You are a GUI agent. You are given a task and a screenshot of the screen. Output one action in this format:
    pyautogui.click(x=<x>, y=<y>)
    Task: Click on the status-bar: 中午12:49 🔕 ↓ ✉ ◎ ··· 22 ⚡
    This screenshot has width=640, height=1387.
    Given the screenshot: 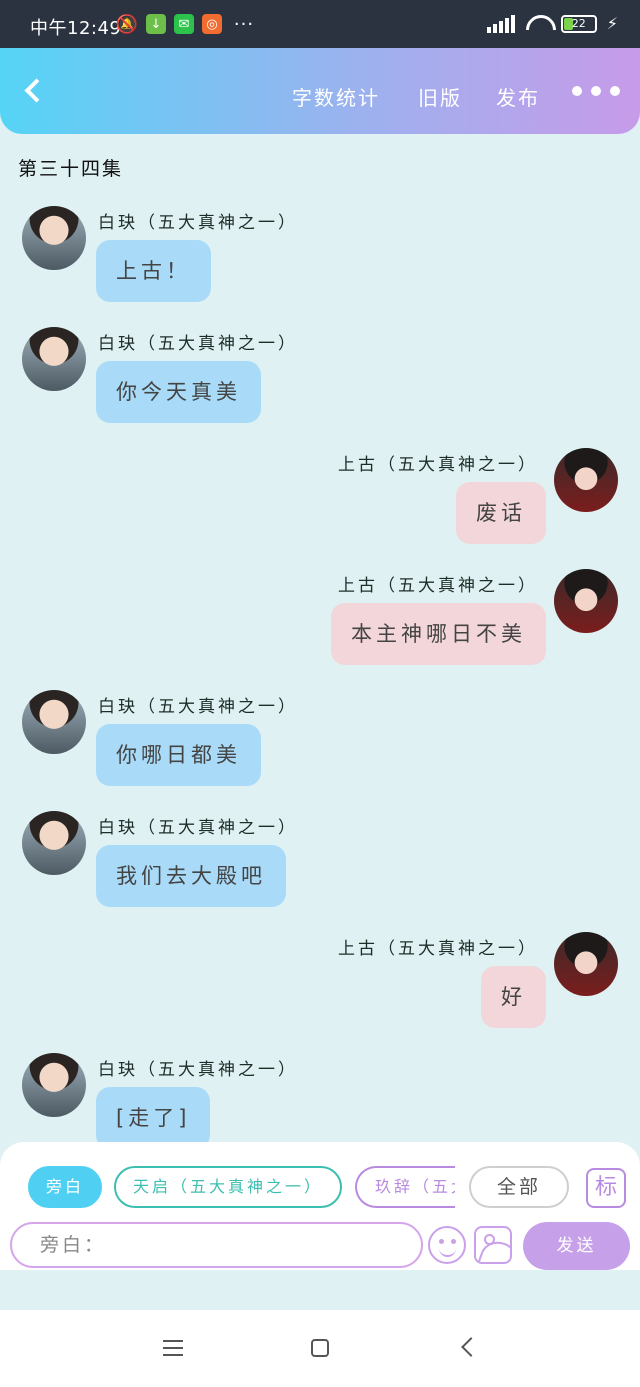 What is the action you would take?
    pyautogui.click(x=320, y=24)
    